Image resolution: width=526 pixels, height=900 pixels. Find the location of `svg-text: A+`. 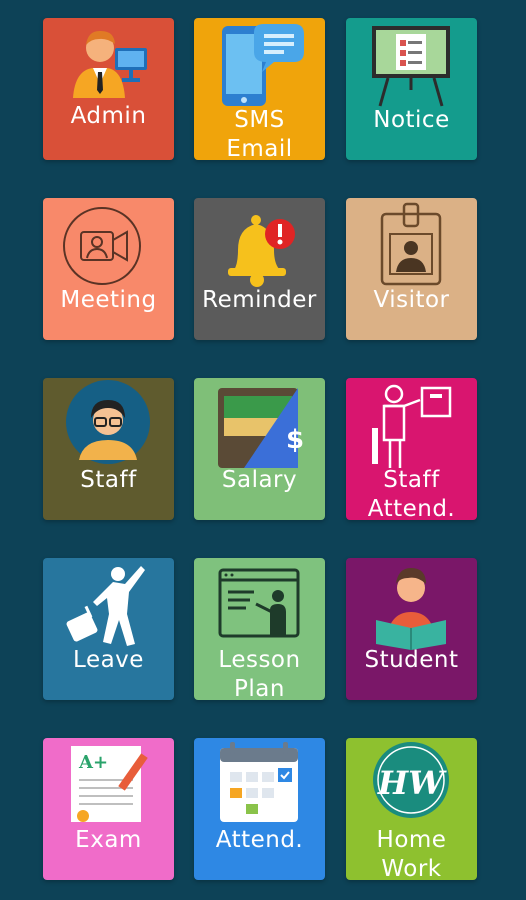

svg-text: A+ is located at coordinates (93, 762).